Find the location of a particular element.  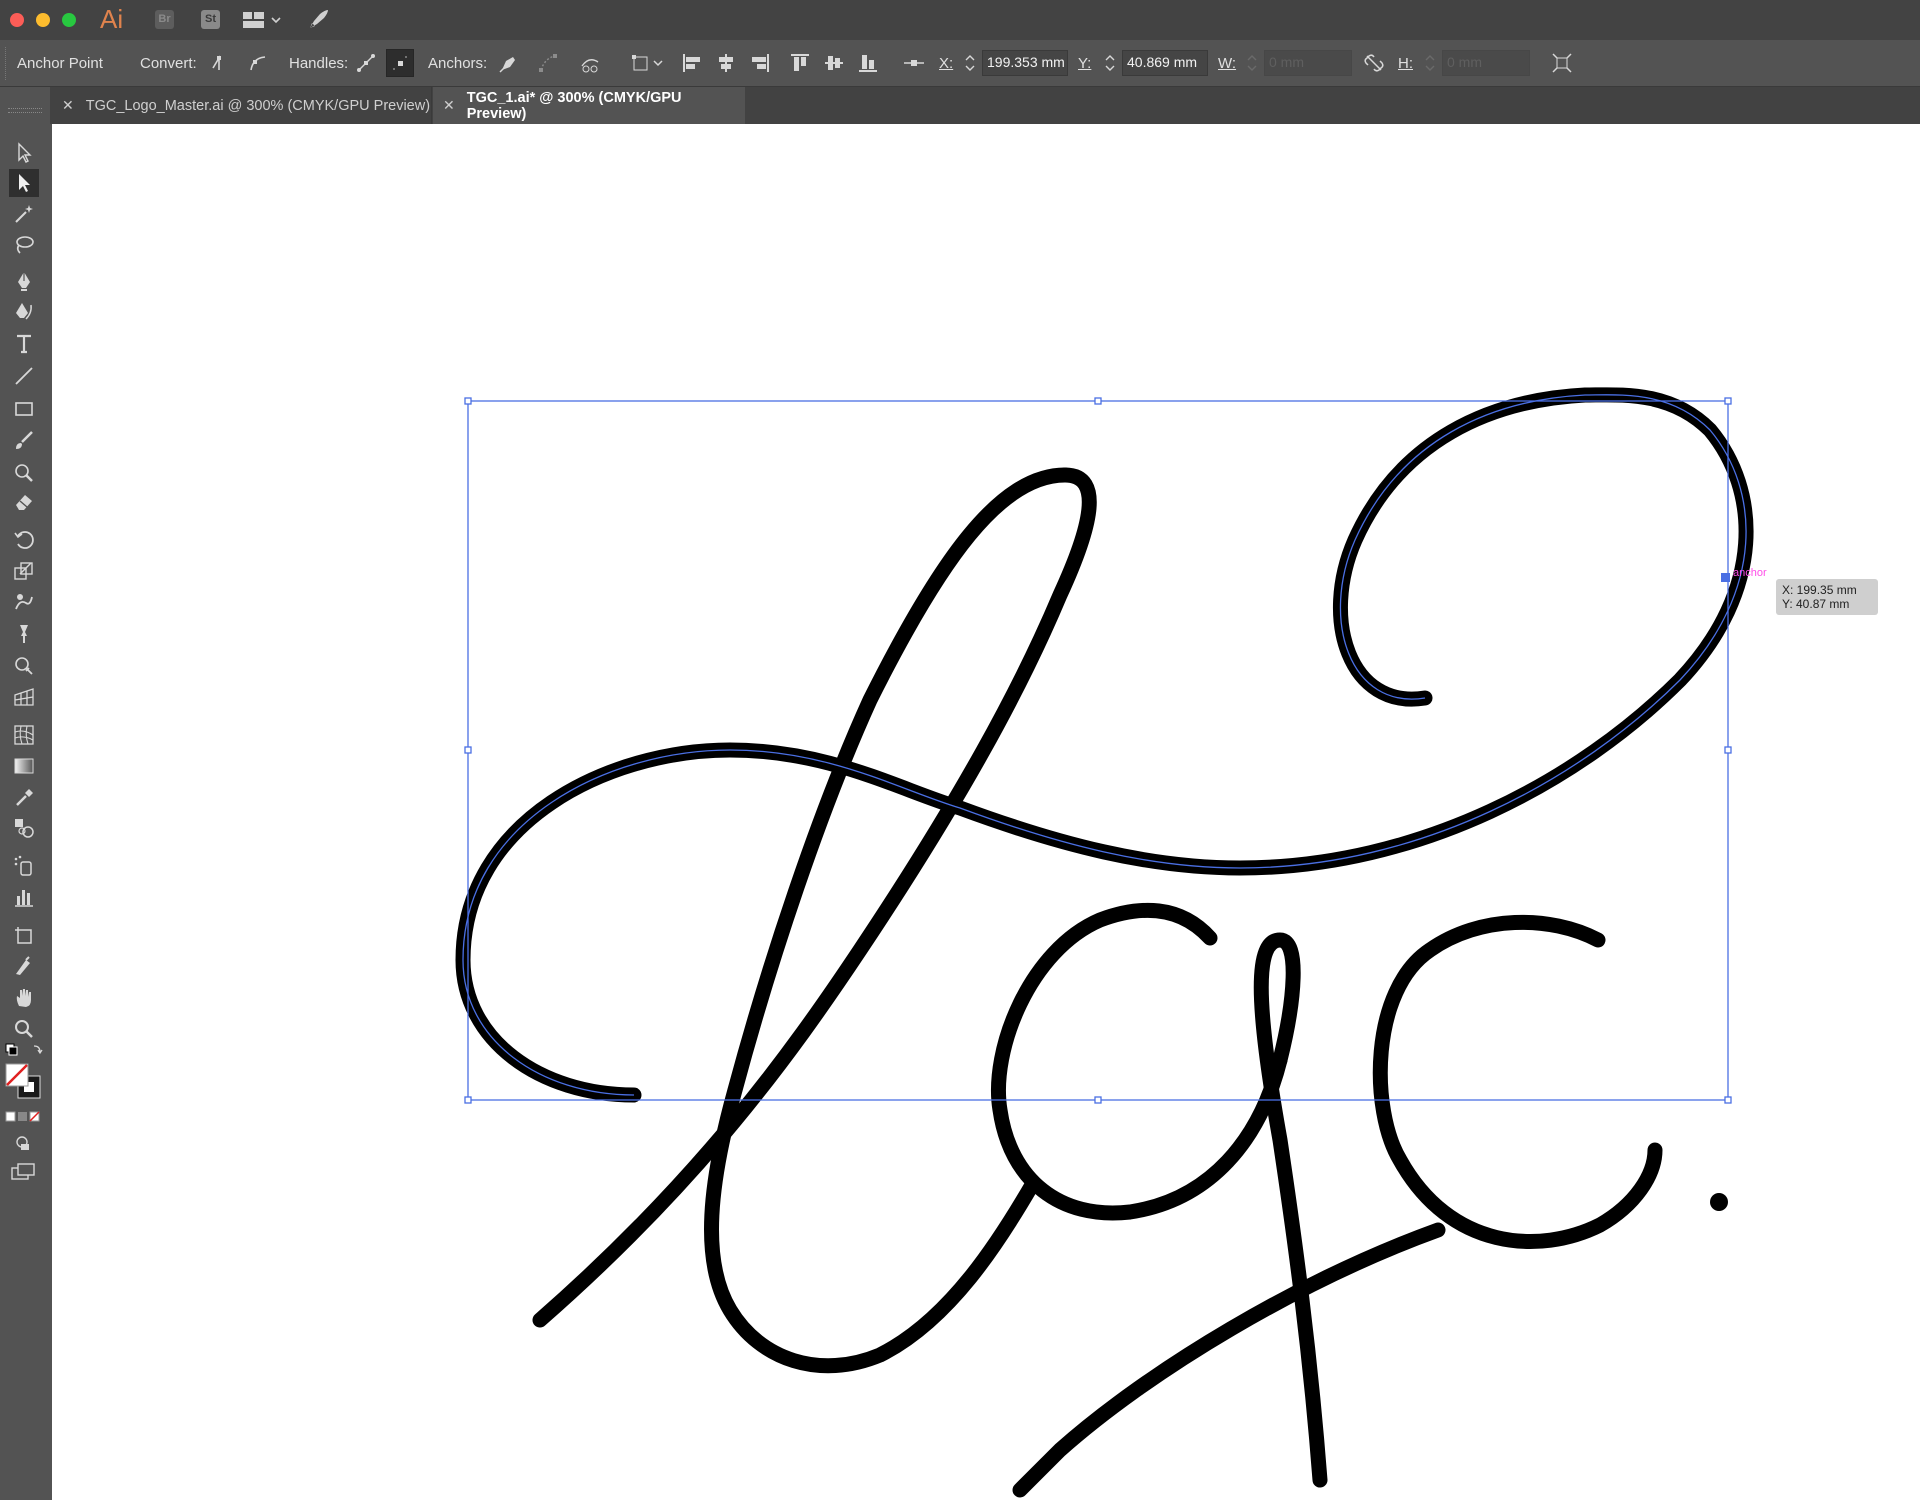

h-stepper is located at coordinates (1430, 63).